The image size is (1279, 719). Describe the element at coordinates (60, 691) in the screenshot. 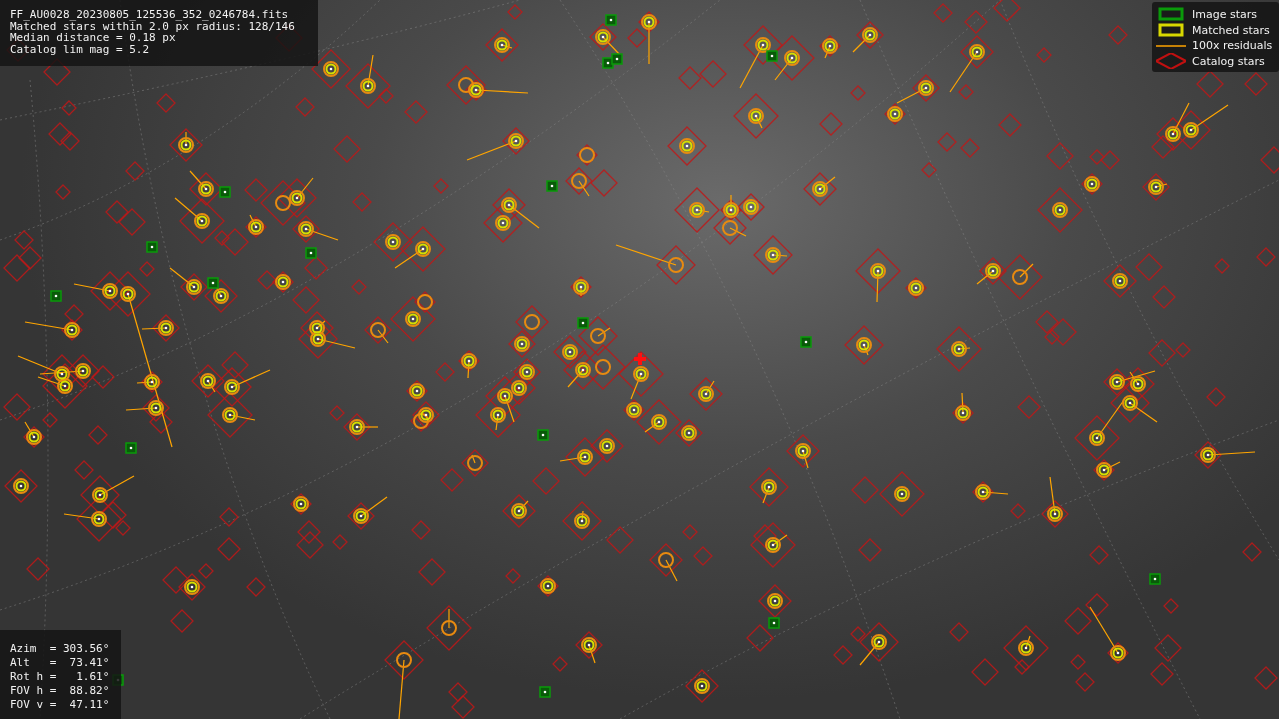

I see `pointing-text: FOV h = 88.82°` at that location.